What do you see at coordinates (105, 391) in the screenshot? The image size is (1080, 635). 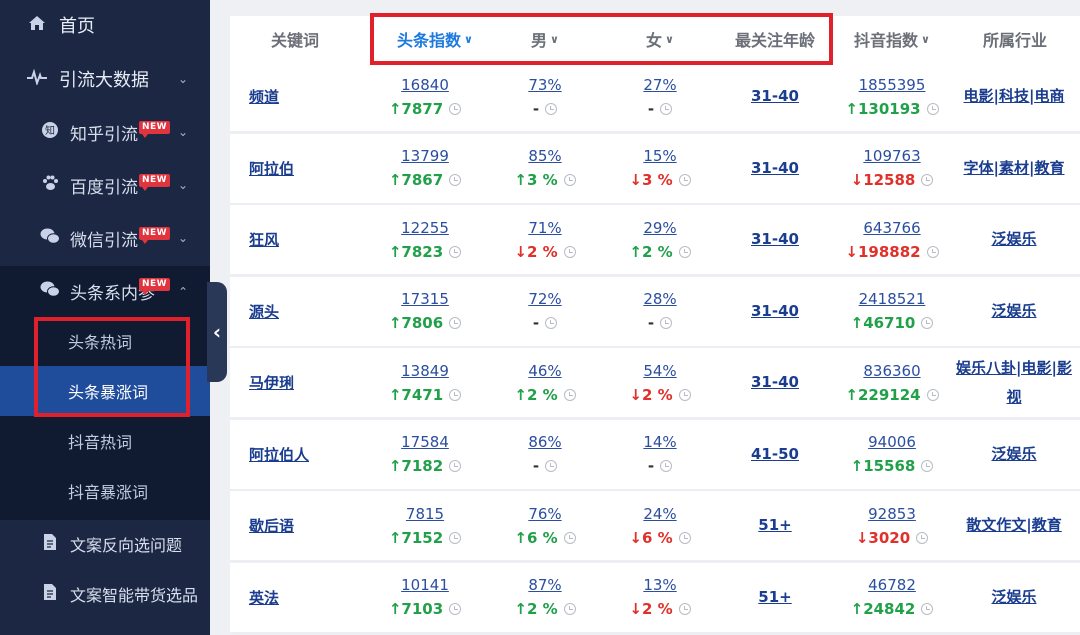 I see `sub-item-toutiao-surge: 头条暴涨词` at bounding box center [105, 391].